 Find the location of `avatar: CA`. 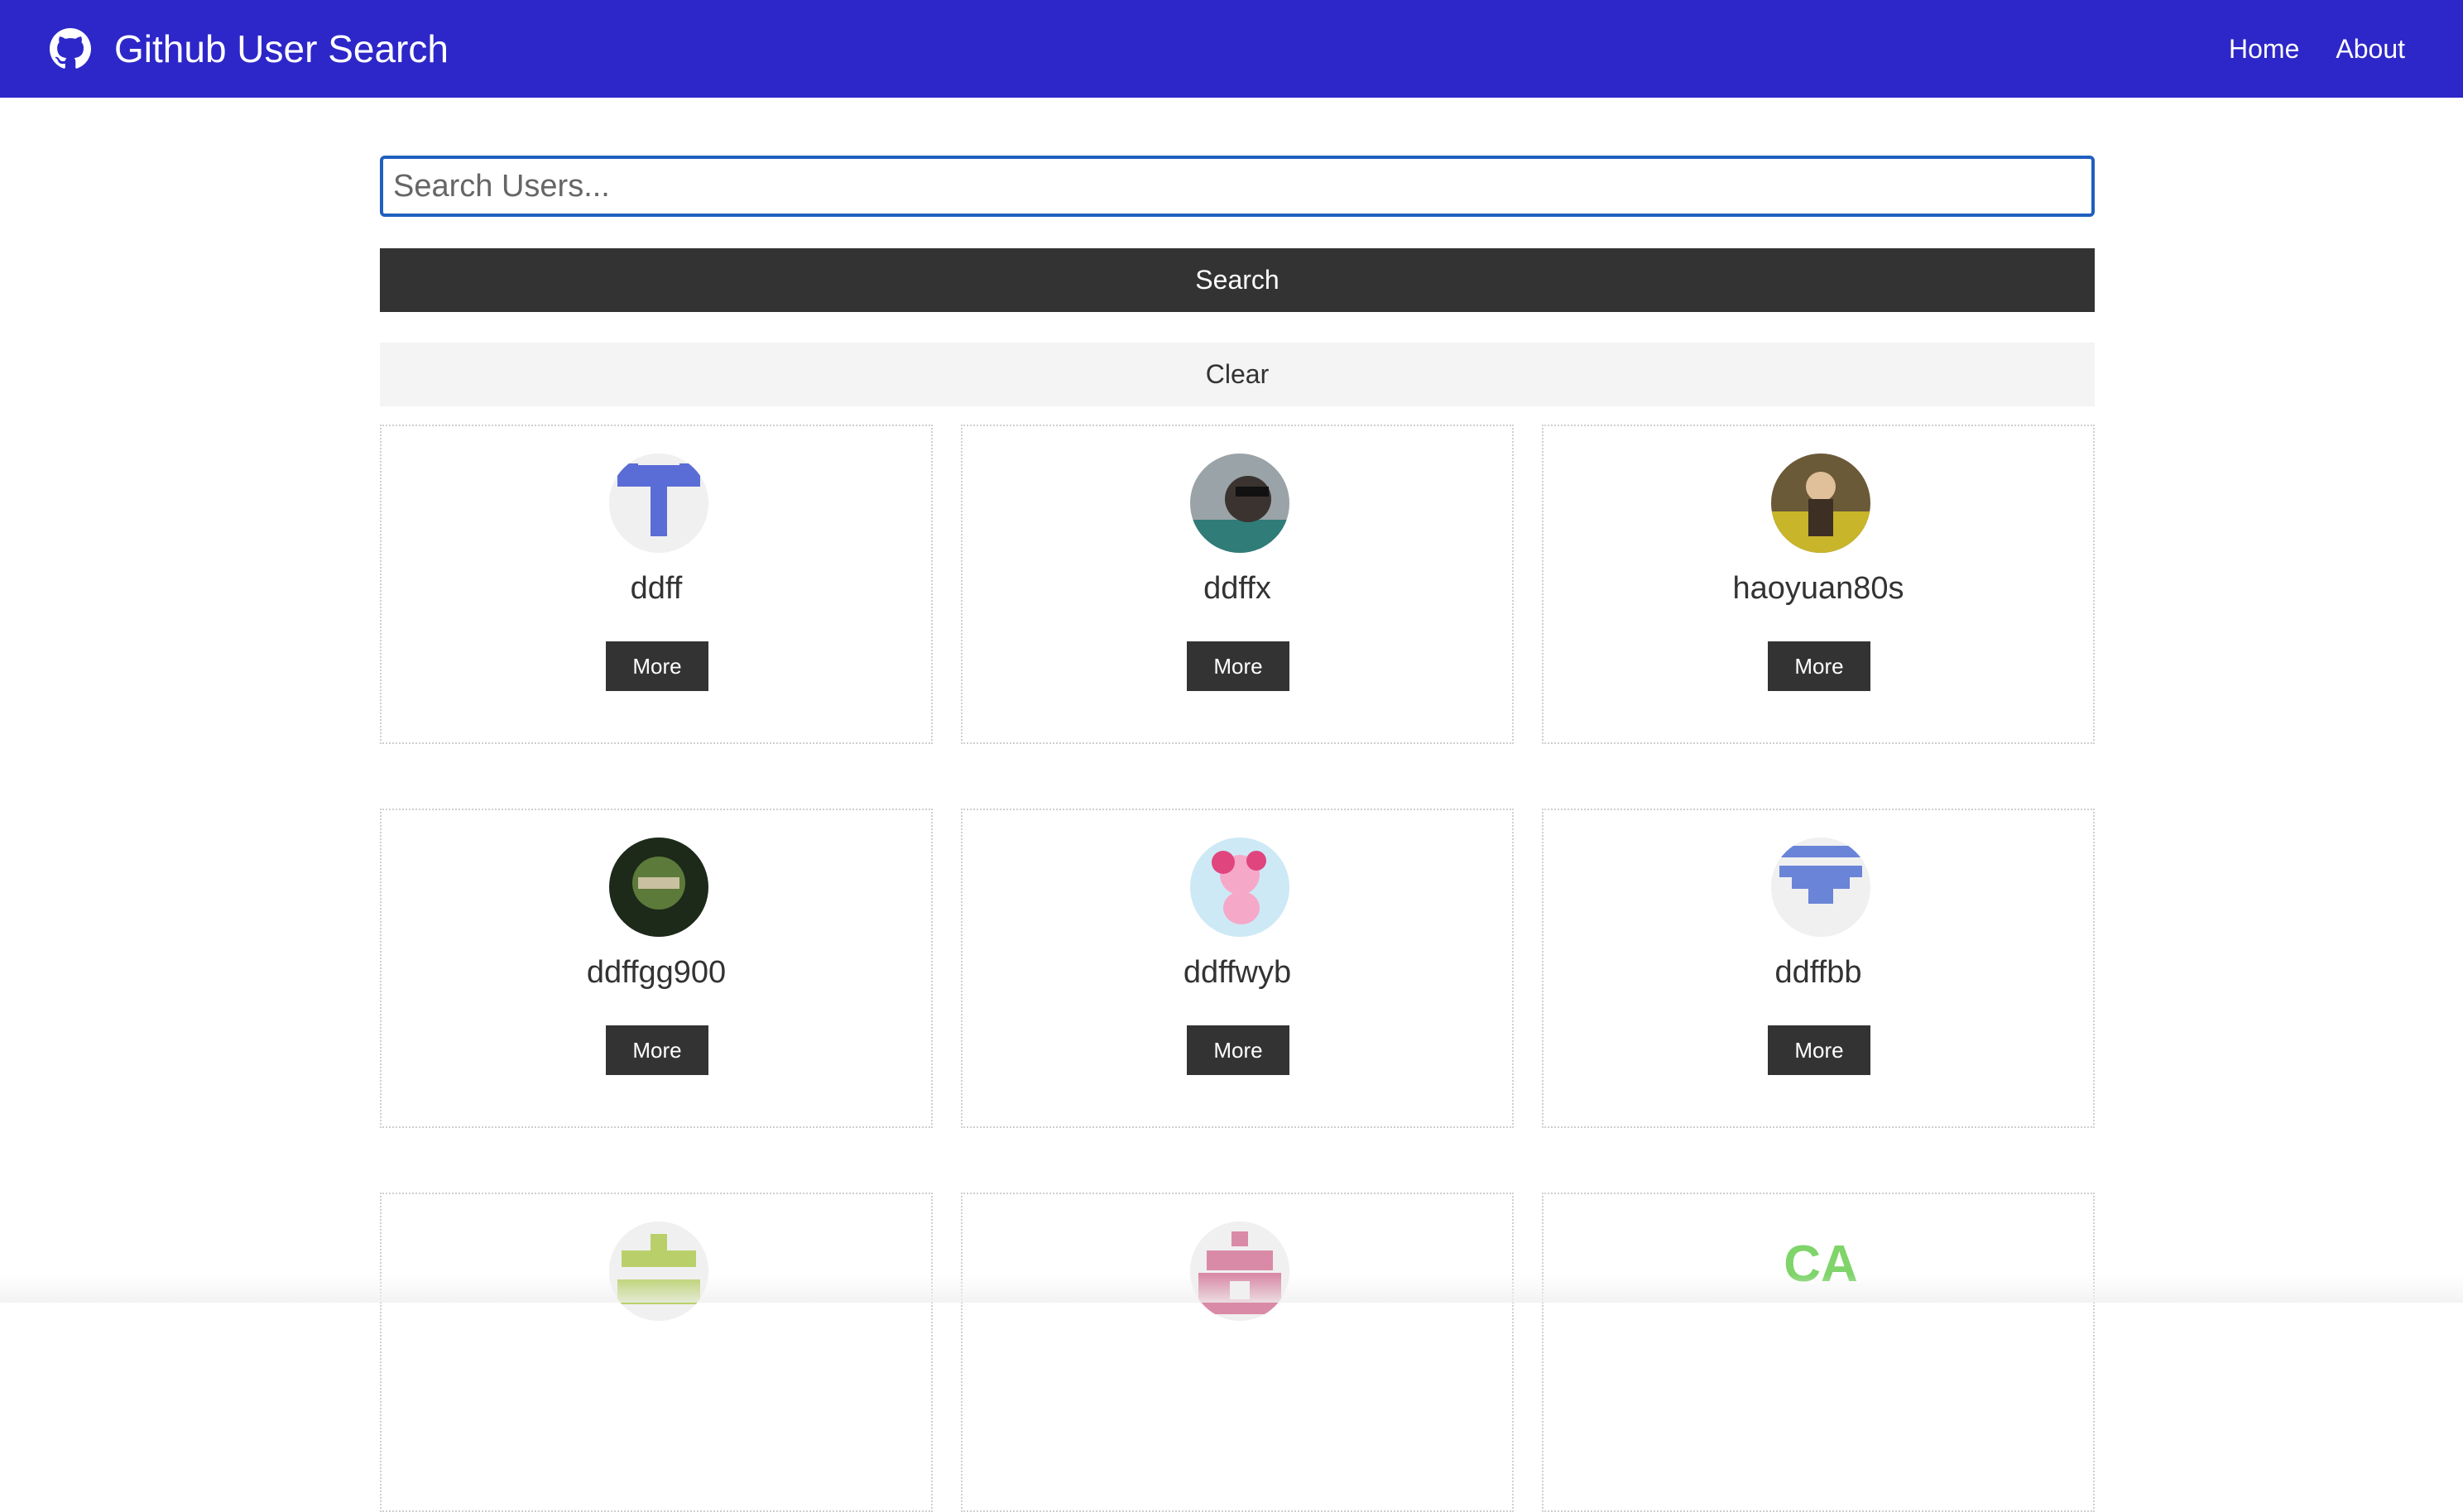

avatar: CA is located at coordinates (1821, 1271).